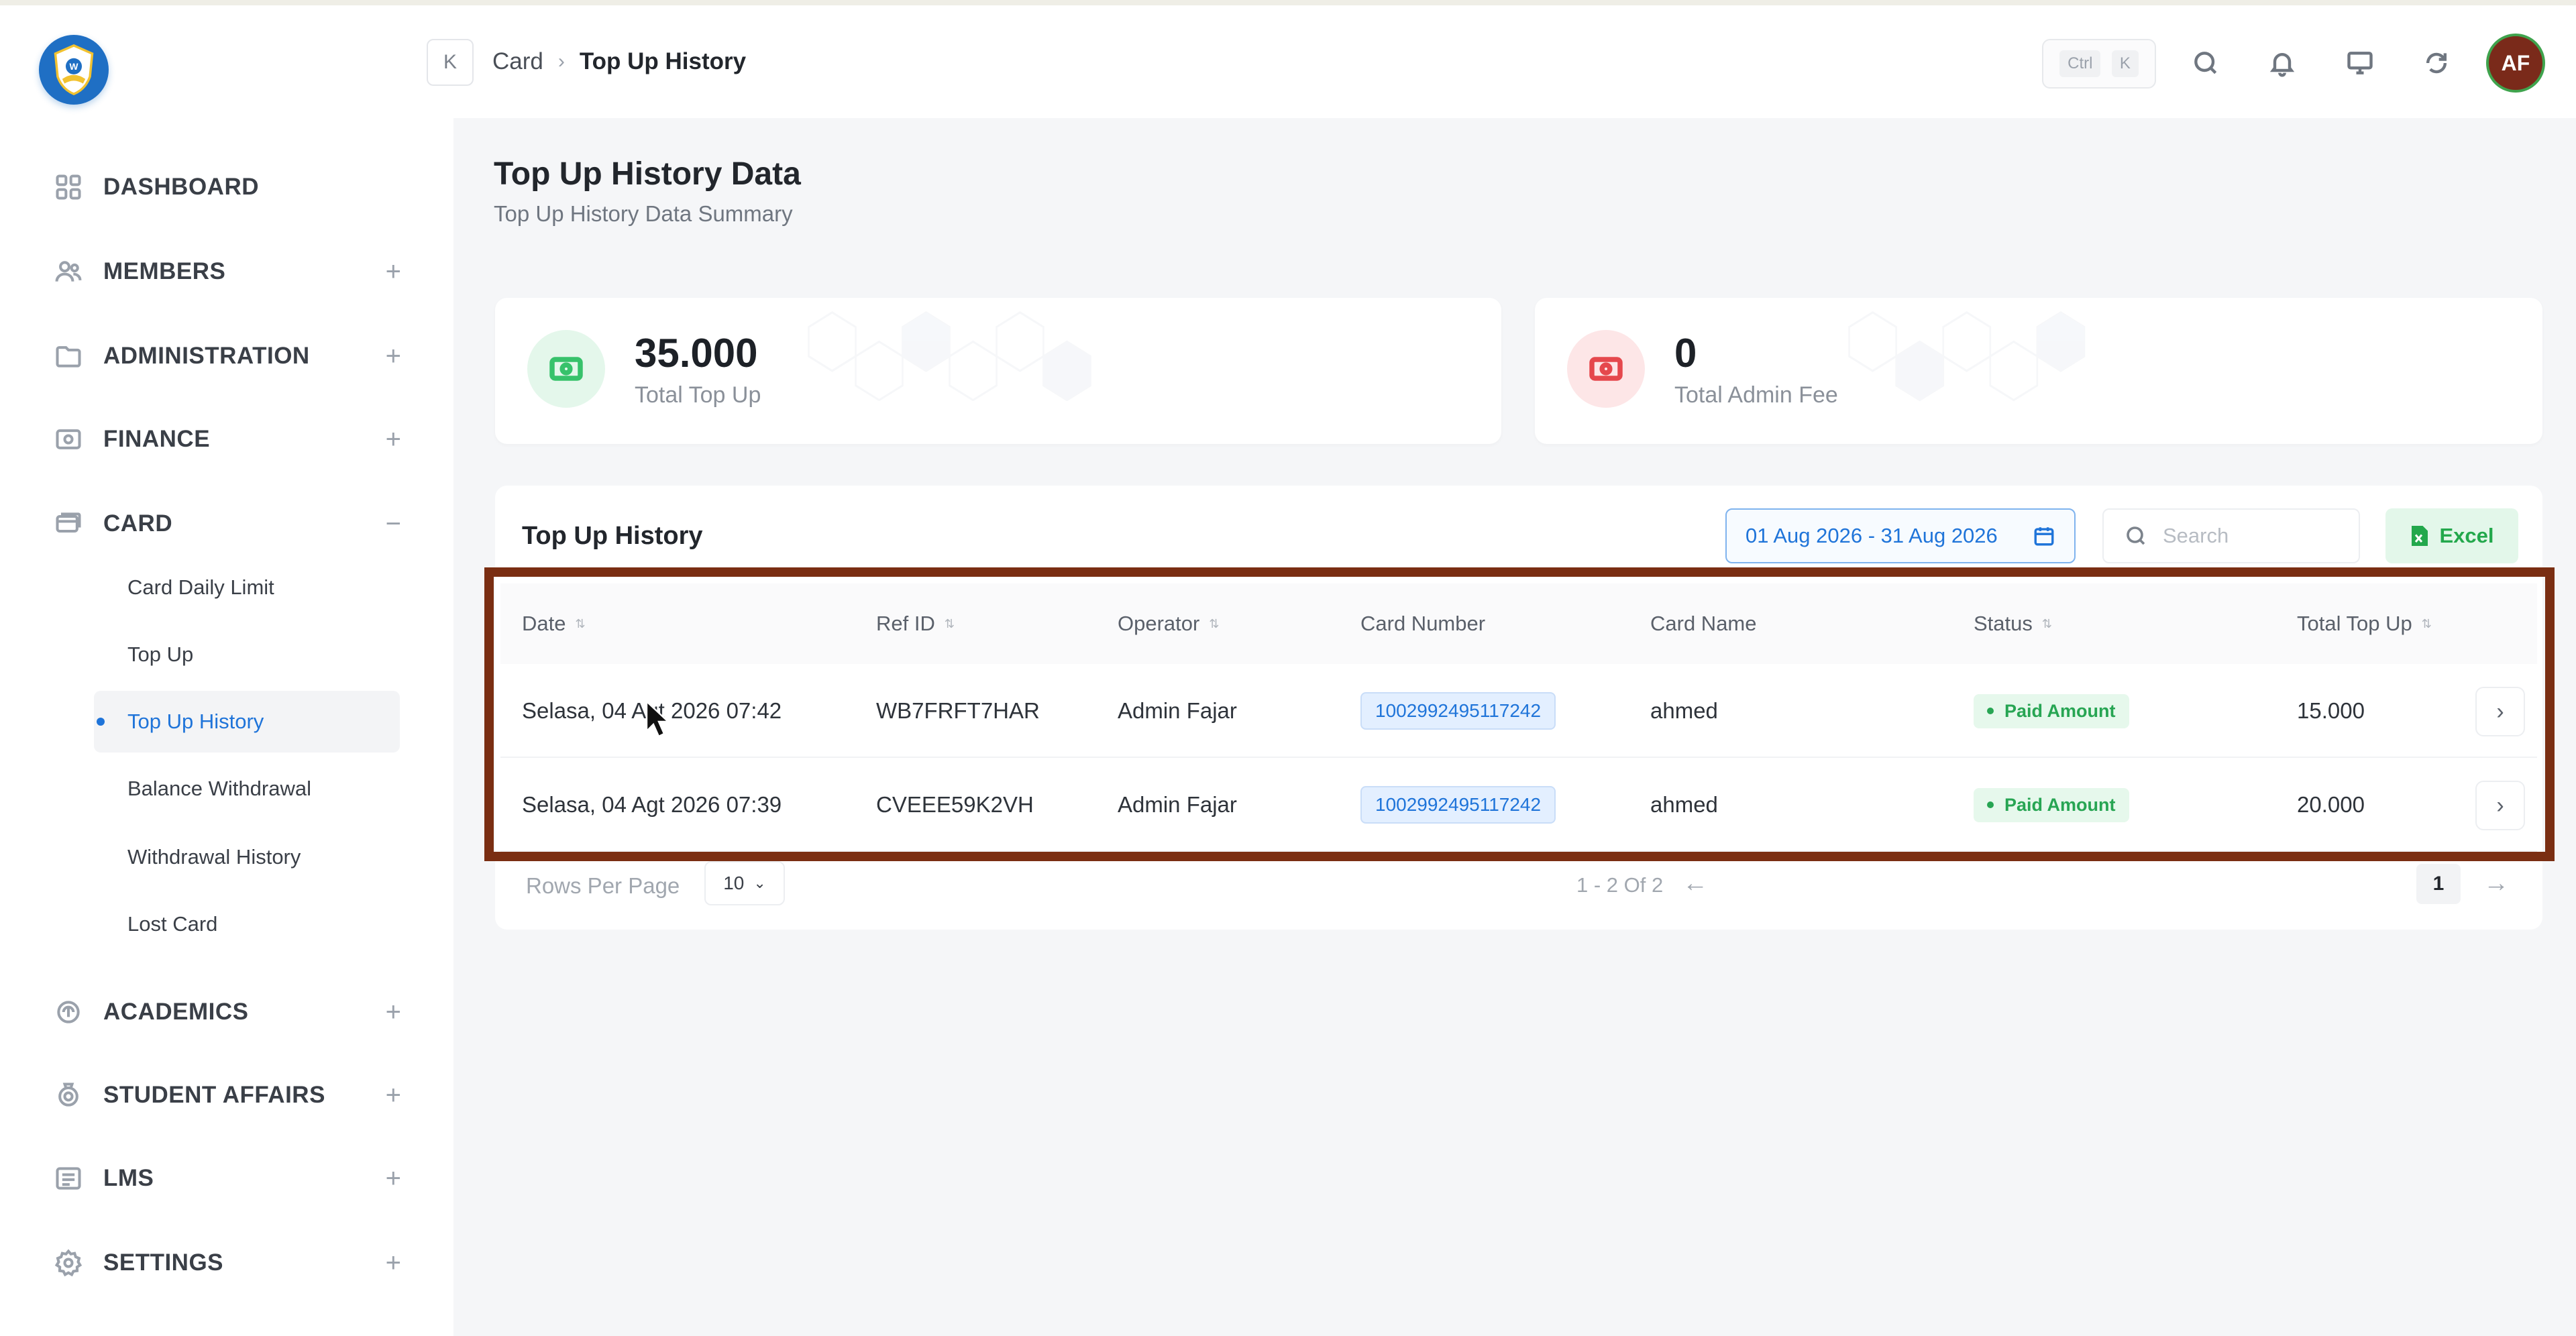  Describe the element at coordinates (2496, 884) in the screenshot. I see `next-page-icon: →` at that location.